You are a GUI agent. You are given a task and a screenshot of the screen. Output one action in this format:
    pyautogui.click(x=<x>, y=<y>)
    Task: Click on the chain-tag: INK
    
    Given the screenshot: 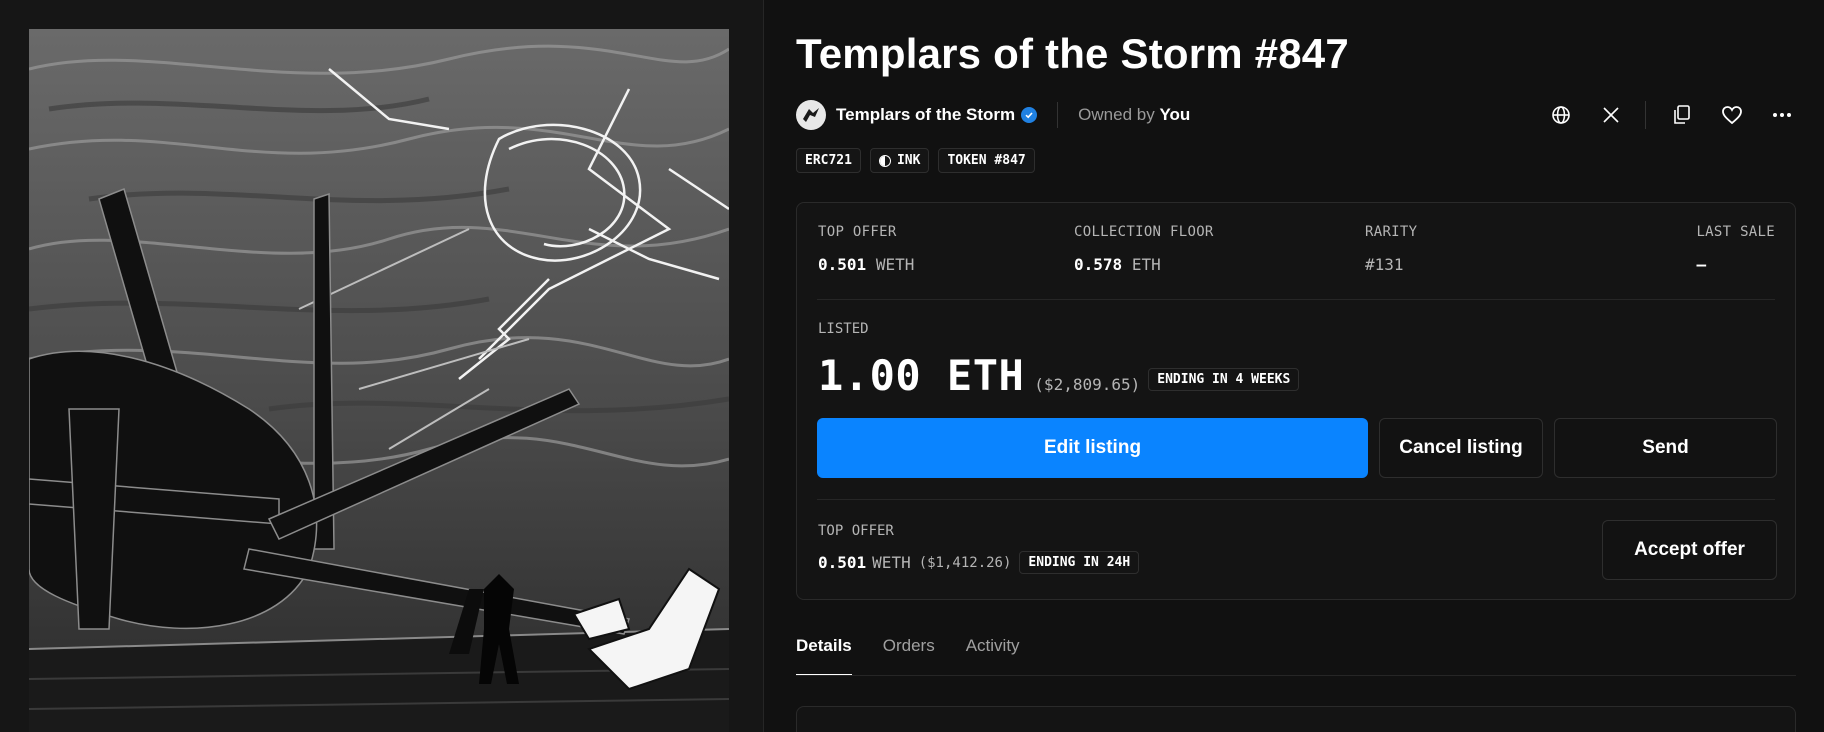 What is the action you would take?
    pyautogui.click(x=899, y=160)
    